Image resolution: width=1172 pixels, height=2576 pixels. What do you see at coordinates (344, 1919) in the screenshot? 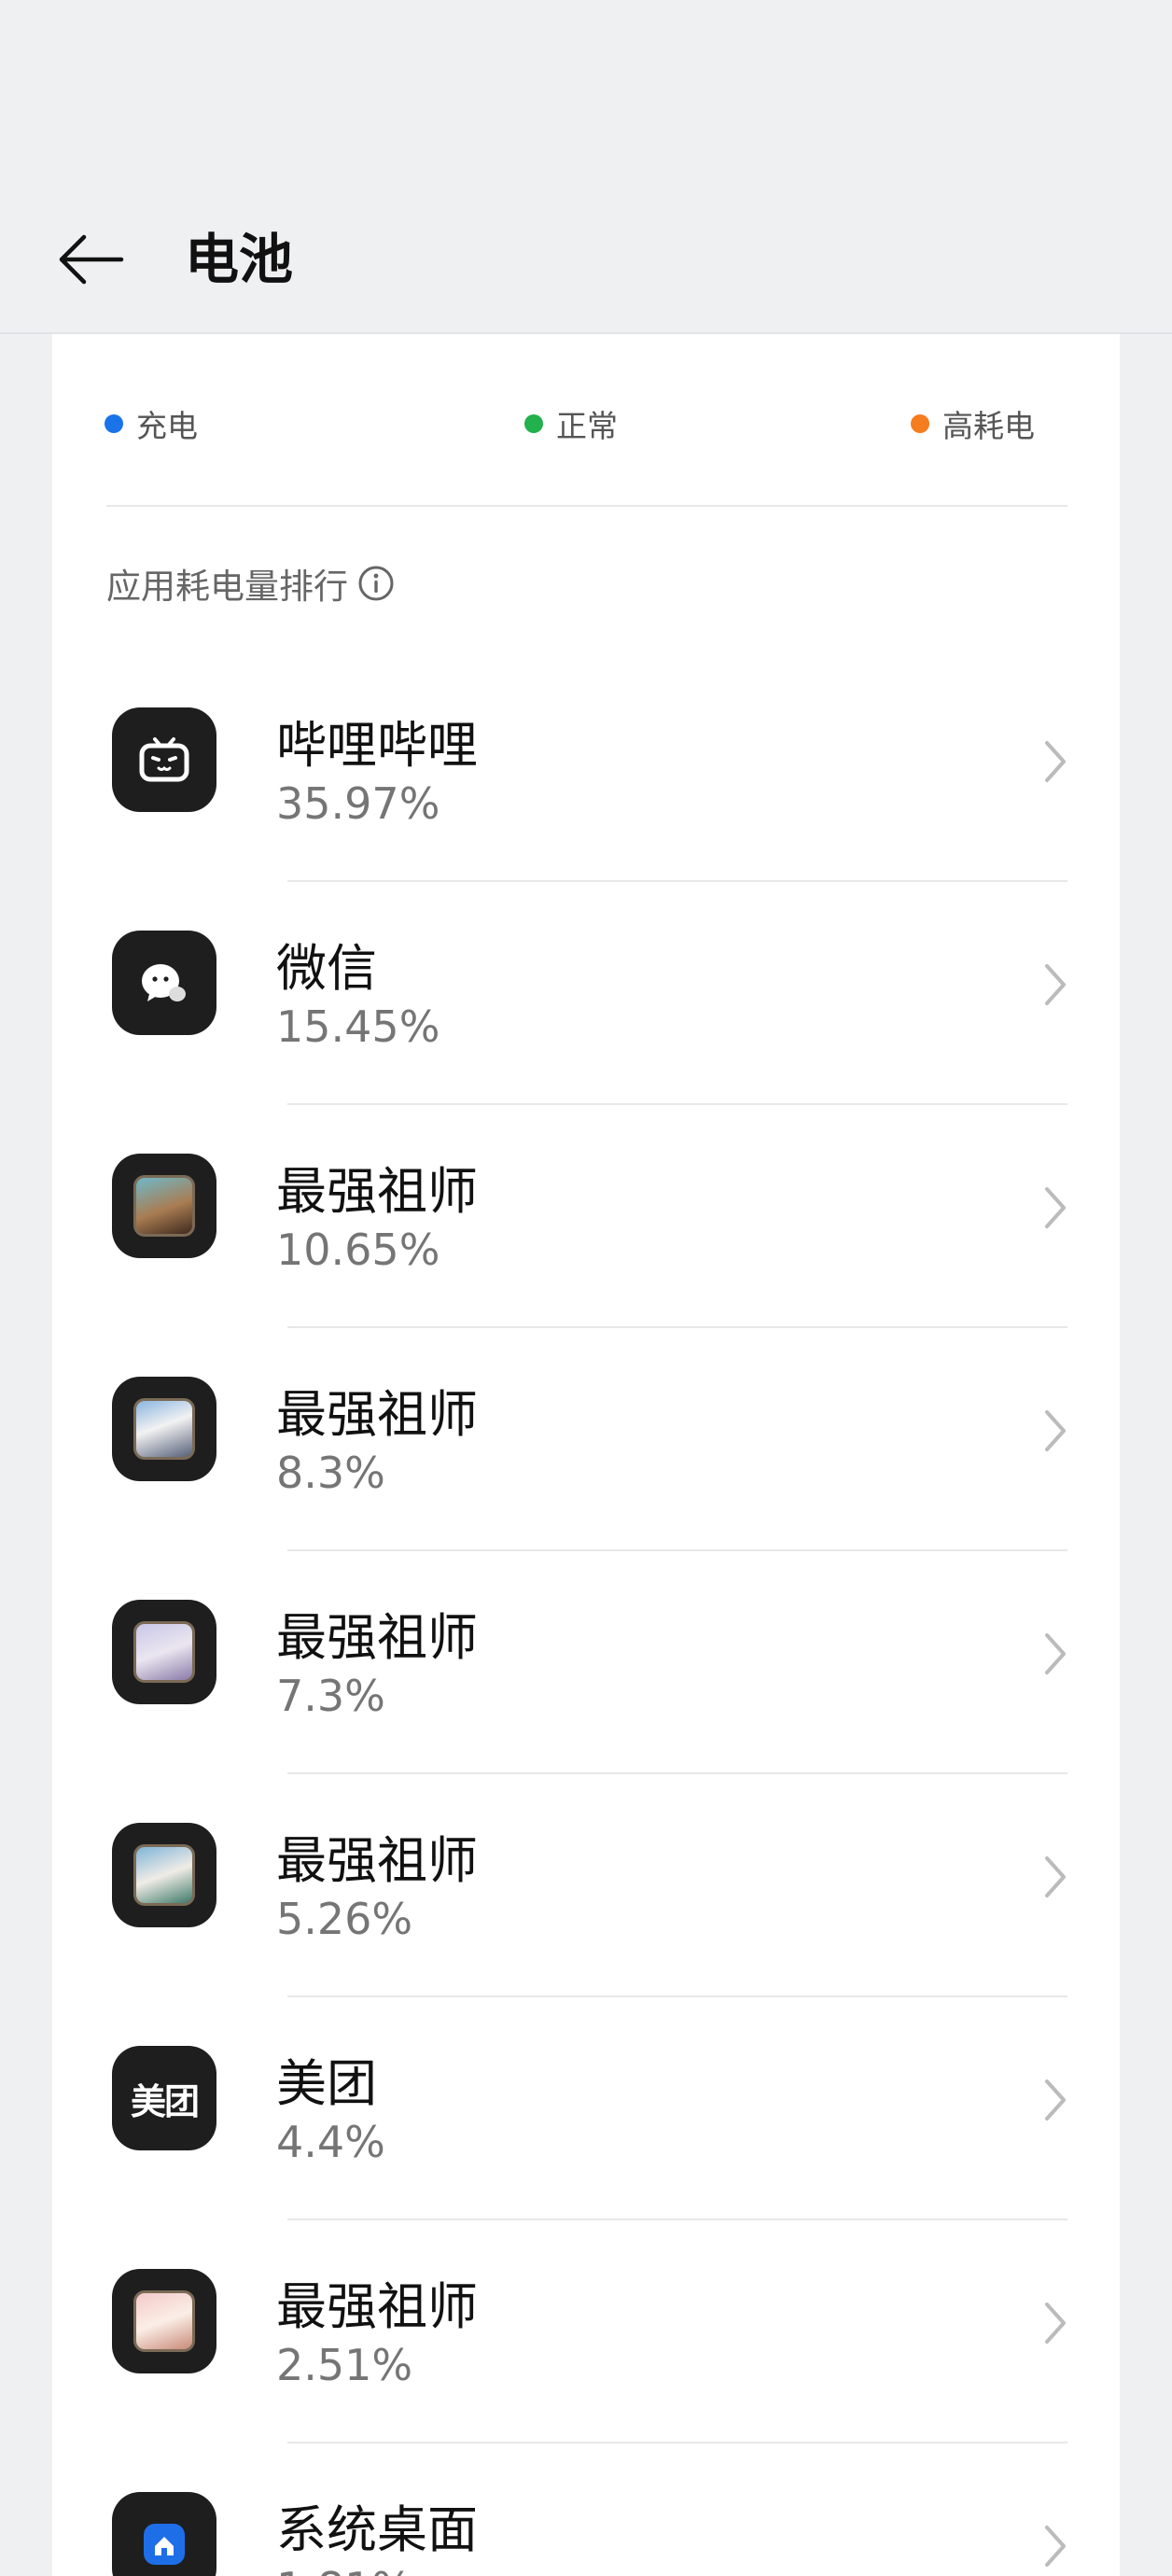
I see `app-percent: 5.26%` at bounding box center [344, 1919].